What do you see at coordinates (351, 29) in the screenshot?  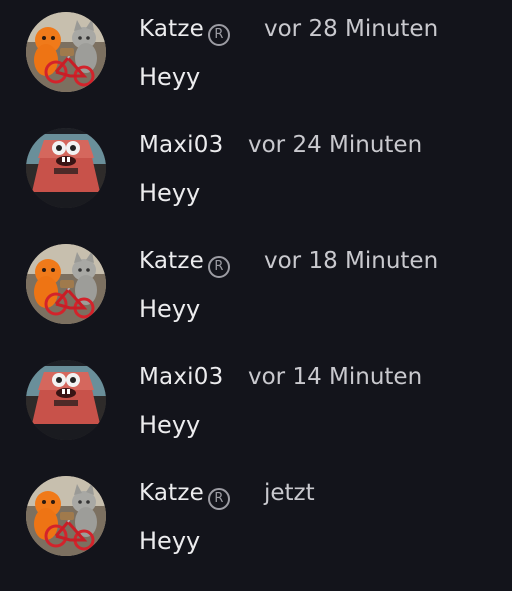 I see `timestamp: vor 28 Minuten` at bounding box center [351, 29].